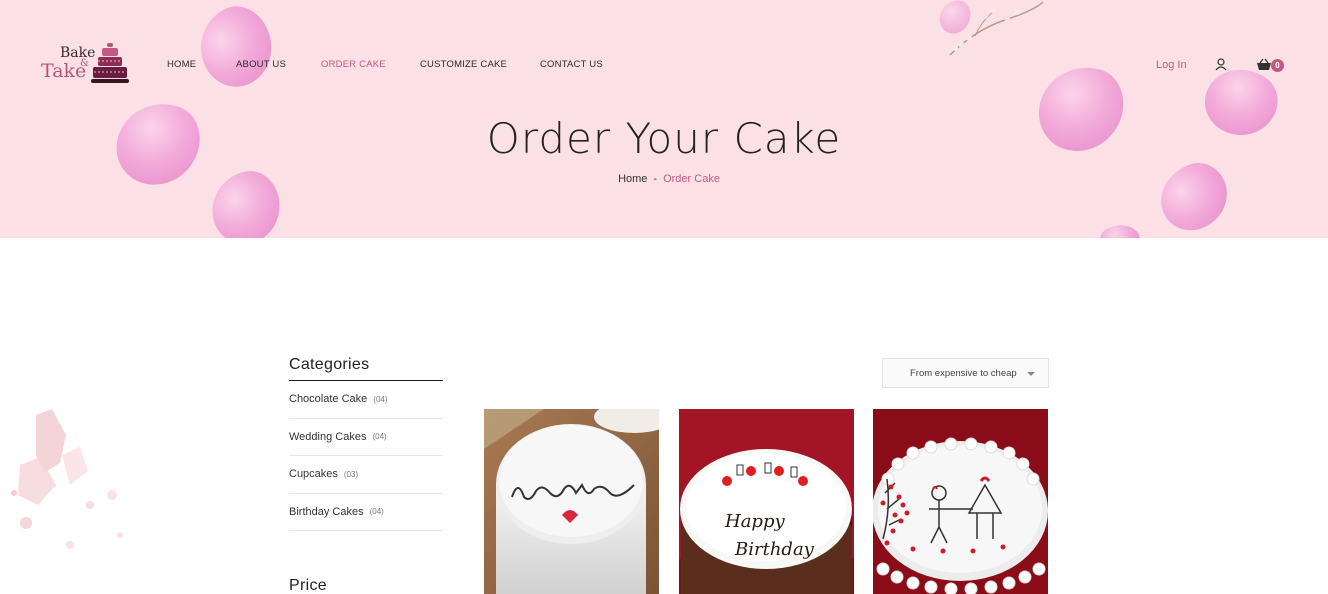 The image size is (1328, 594). What do you see at coordinates (632, 179) in the screenshot?
I see `breadcrumb-home-link: Home` at bounding box center [632, 179].